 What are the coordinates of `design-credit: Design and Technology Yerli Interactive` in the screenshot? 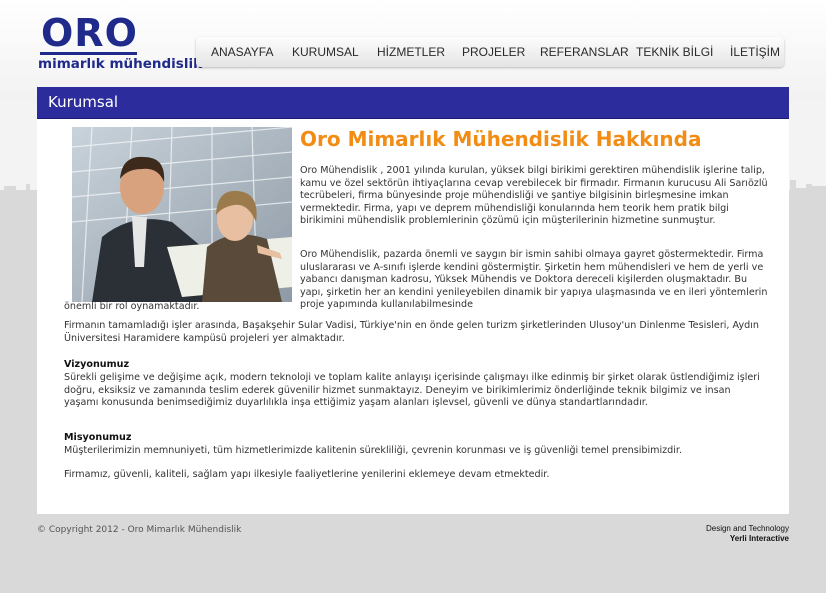 It's located at (747, 534).